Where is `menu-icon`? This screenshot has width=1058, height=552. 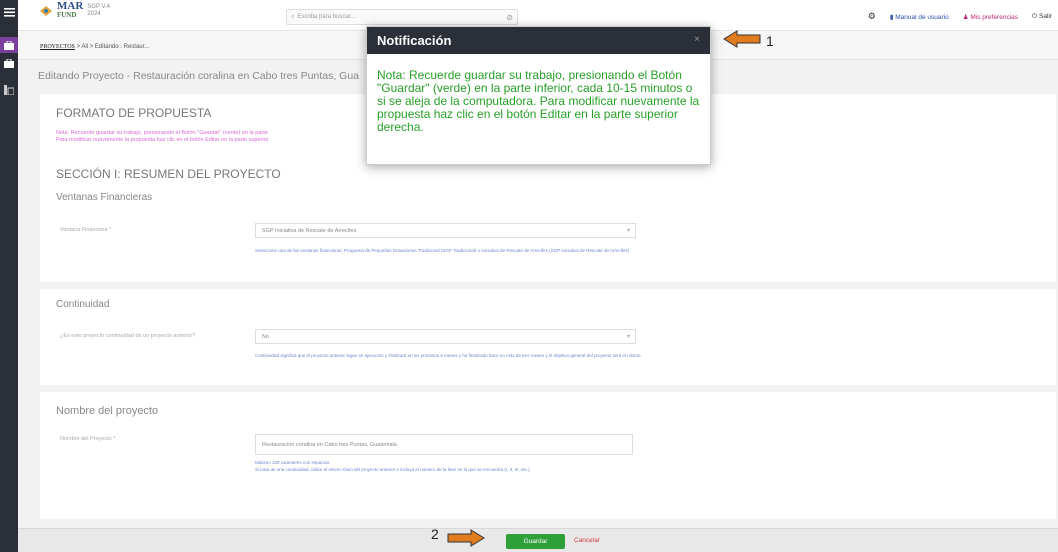
menu-icon is located at coordinates (9, 12).